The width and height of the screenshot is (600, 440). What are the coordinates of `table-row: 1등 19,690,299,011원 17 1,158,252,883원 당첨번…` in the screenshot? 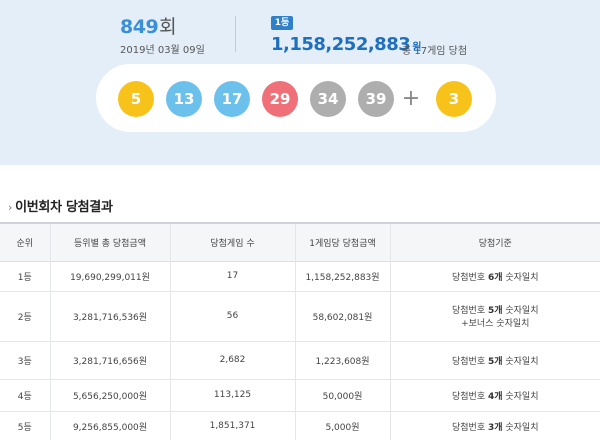 It's located at (300, 276).